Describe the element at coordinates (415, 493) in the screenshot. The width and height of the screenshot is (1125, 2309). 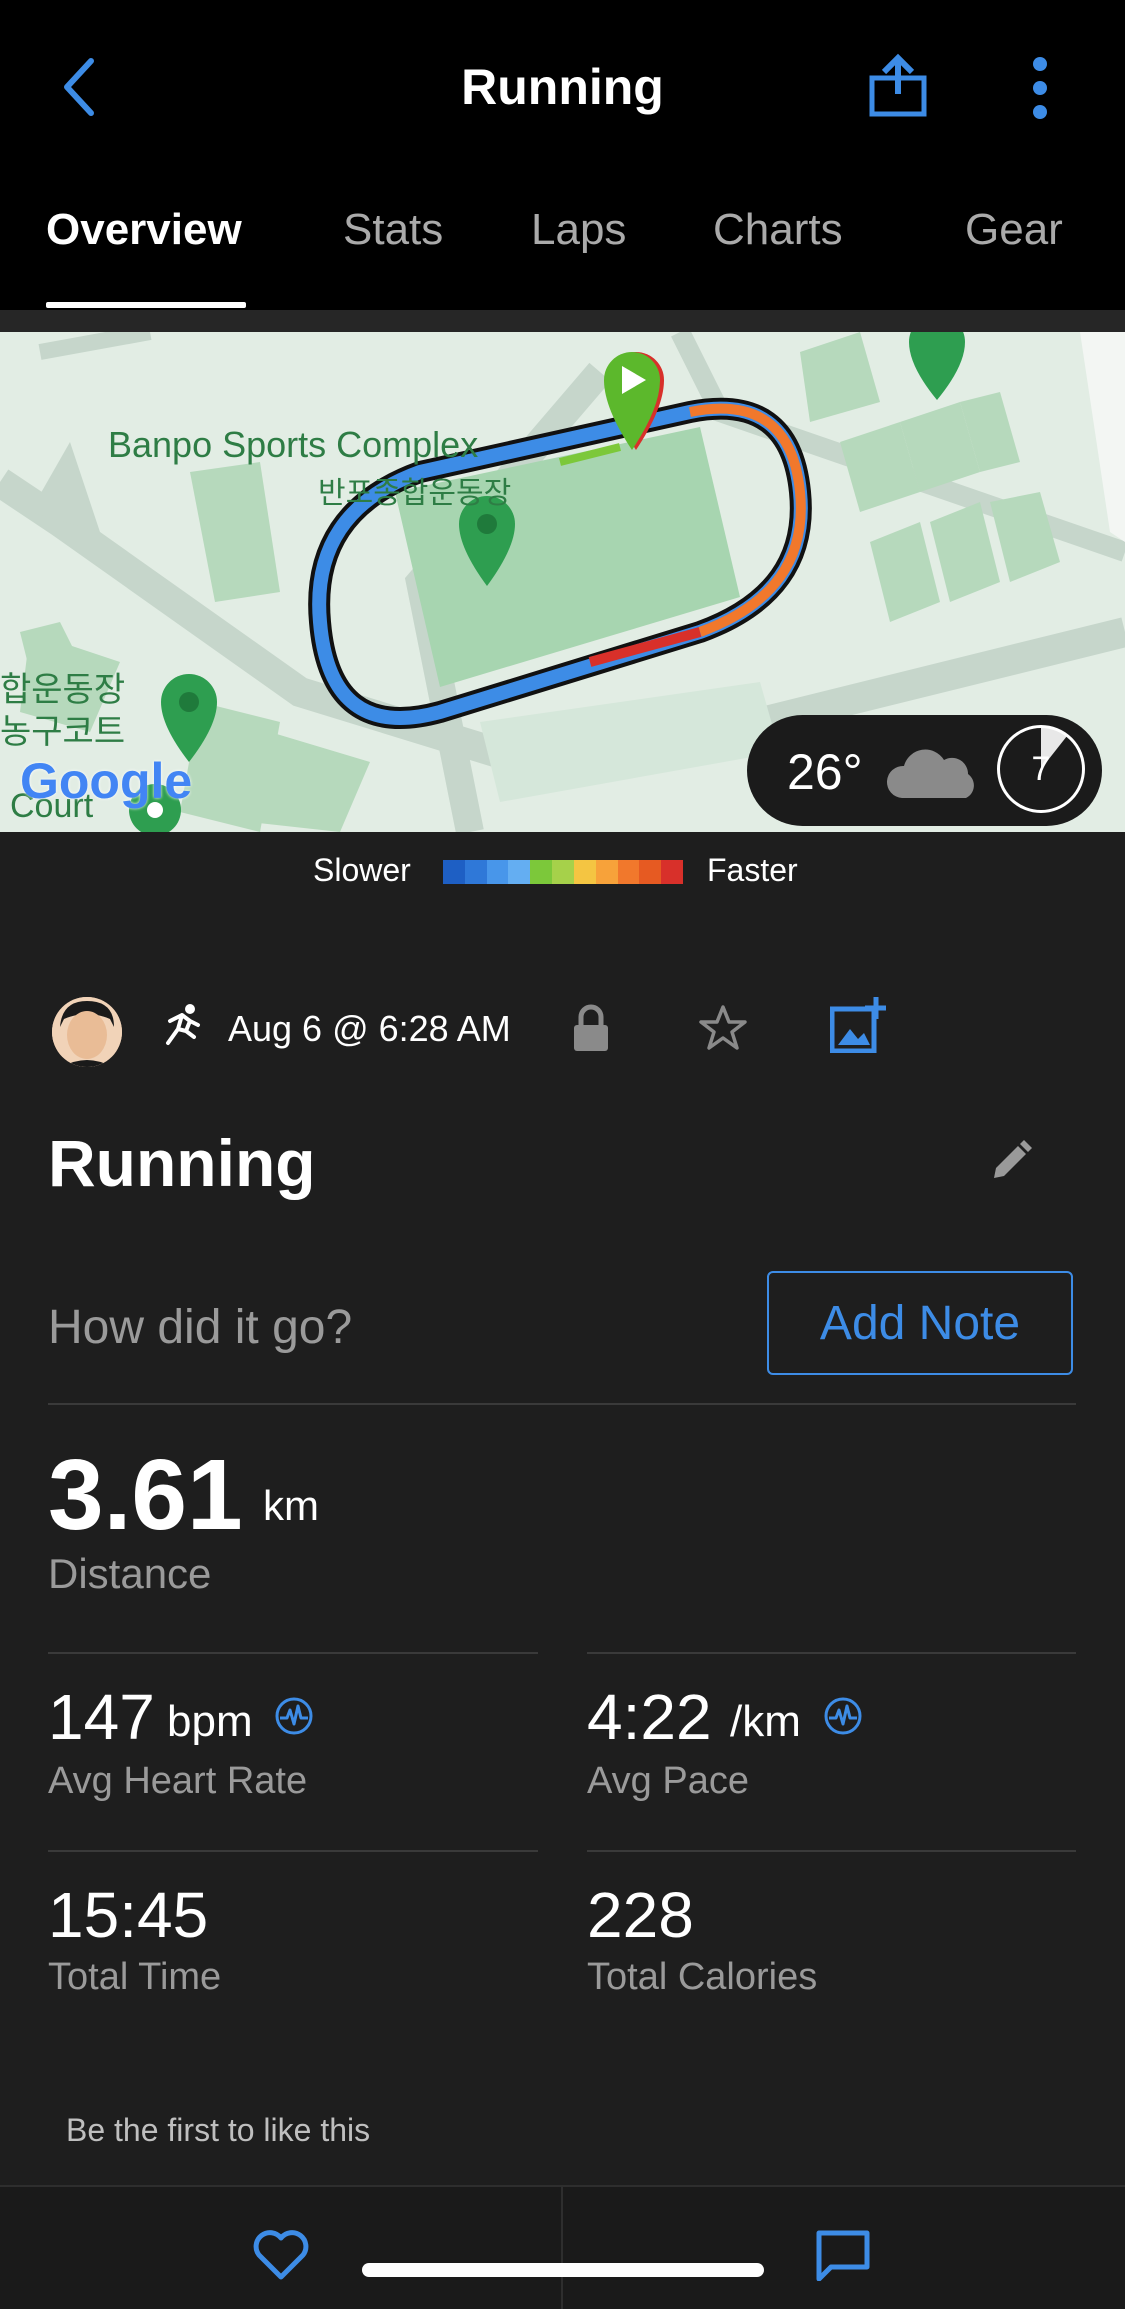
I see `map-place-label-kr: 반포종합운동장` at that location.